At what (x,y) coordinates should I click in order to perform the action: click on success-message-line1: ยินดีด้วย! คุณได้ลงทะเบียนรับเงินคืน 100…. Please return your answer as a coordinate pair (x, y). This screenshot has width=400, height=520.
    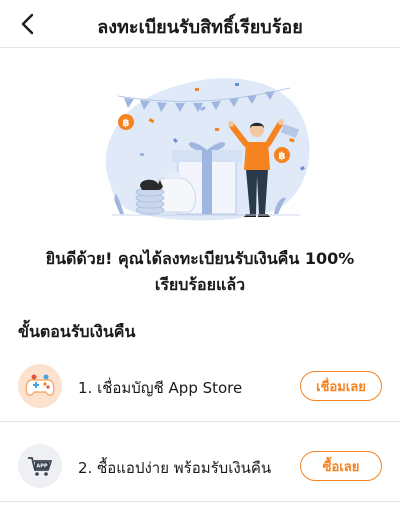
    Looking at the image, I should click on (200, 258).